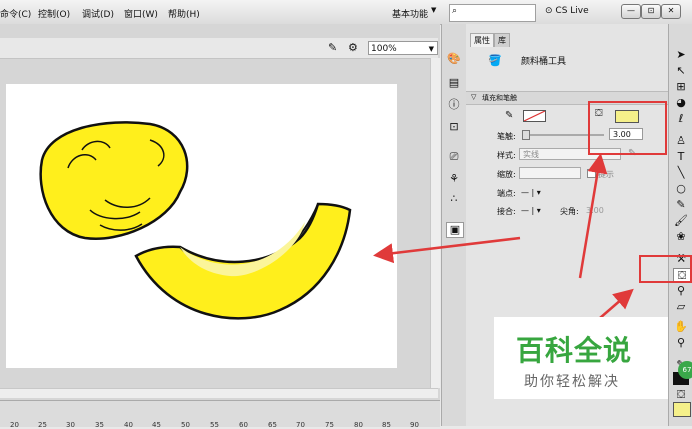 This screenshot has width=692, height=429. Describe the element at coordinates (572, 382) in the screenshot. I see `watermark-subtitle: 助你轻松解决` at that location.